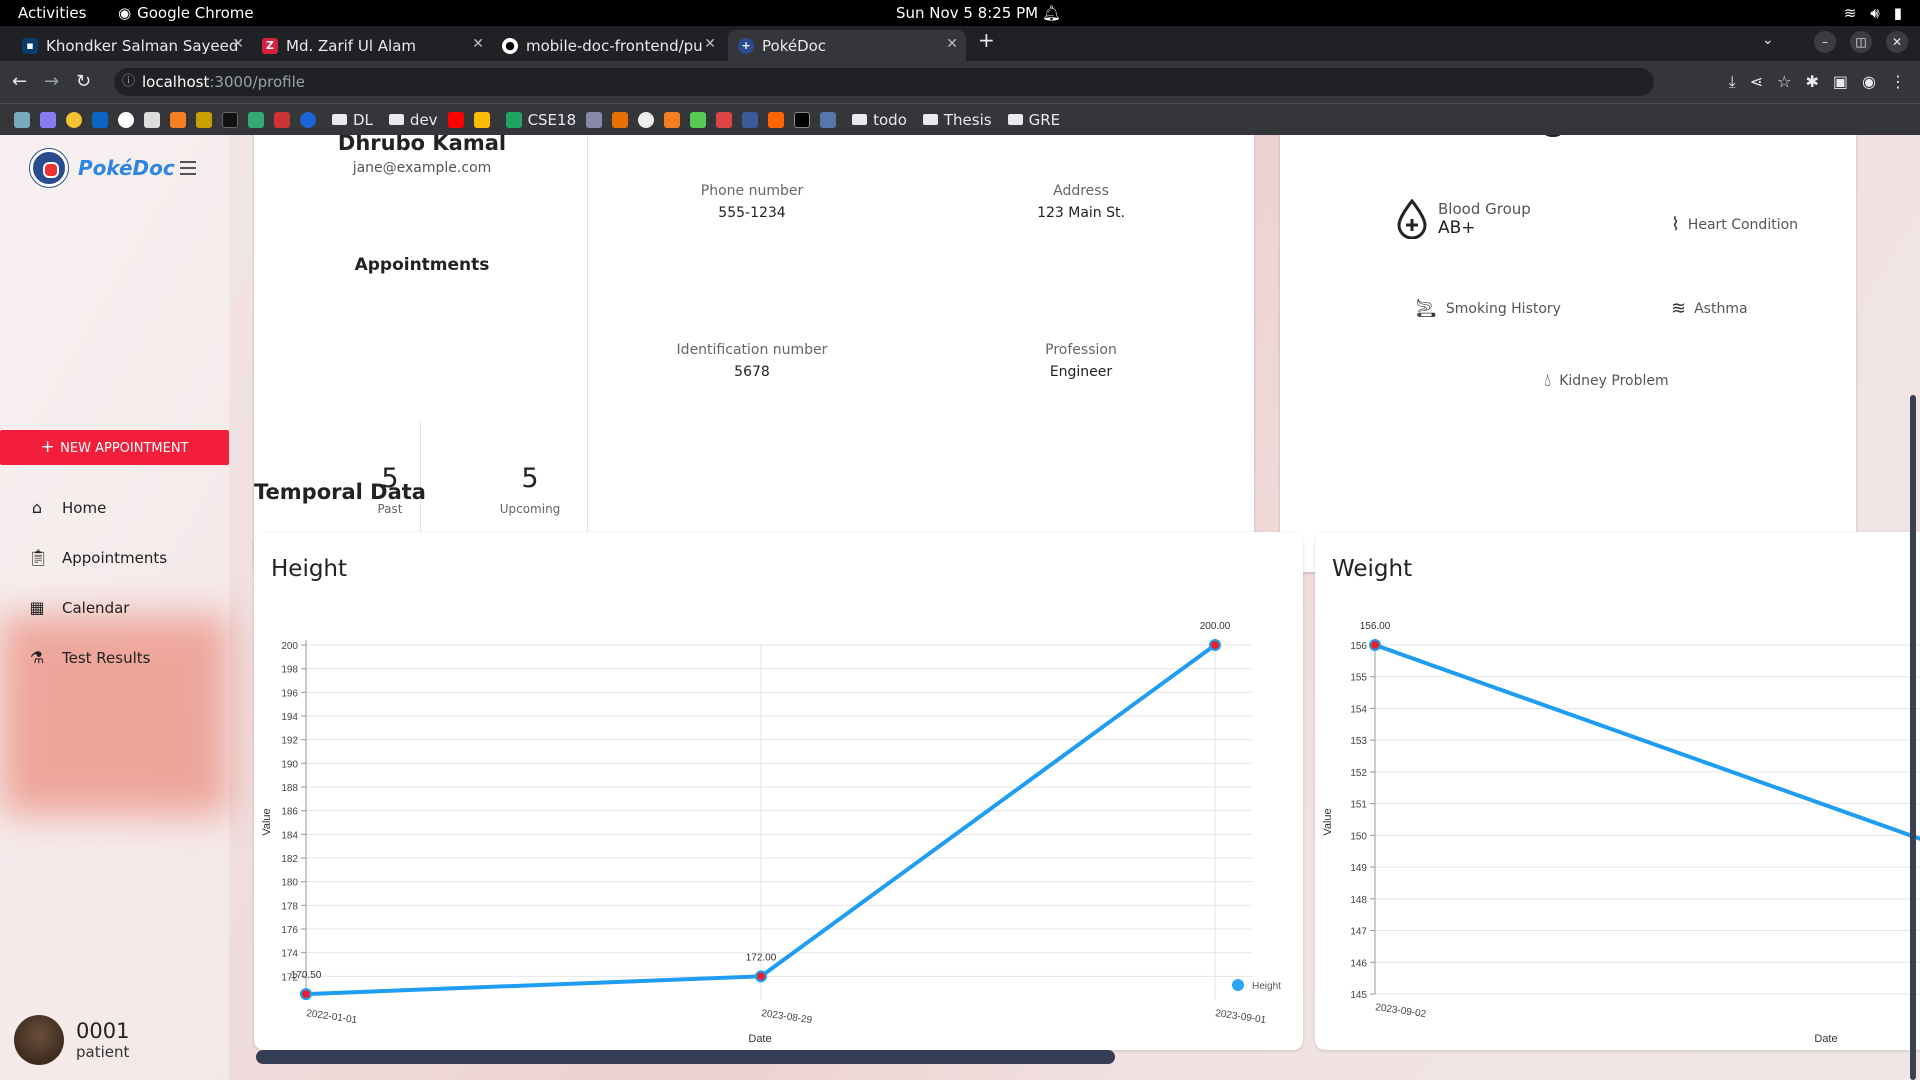 This screenshot has width=1920, height=1080. I want to click on notion-icon, so click(152, 119).